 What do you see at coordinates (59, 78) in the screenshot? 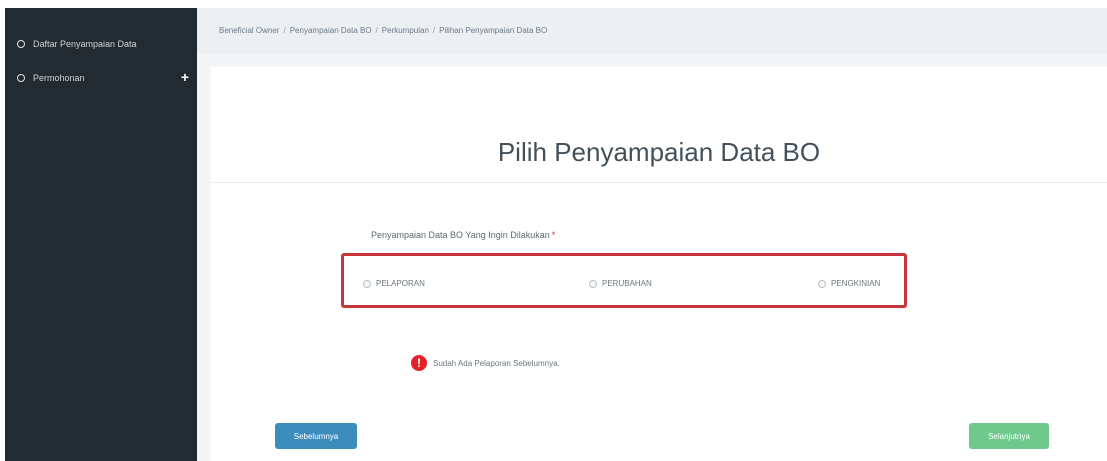
I see `sidebar-item-label: Permohonan` at bounding box center [59, 78].